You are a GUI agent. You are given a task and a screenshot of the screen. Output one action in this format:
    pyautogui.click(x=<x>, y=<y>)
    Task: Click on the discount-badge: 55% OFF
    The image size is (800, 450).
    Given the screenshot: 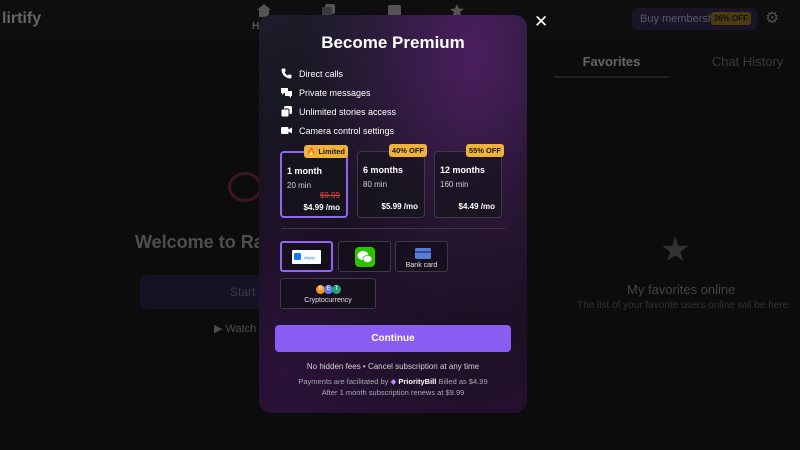 What is the action you would take?
    pyautogui.click(x=484, y=150)
    